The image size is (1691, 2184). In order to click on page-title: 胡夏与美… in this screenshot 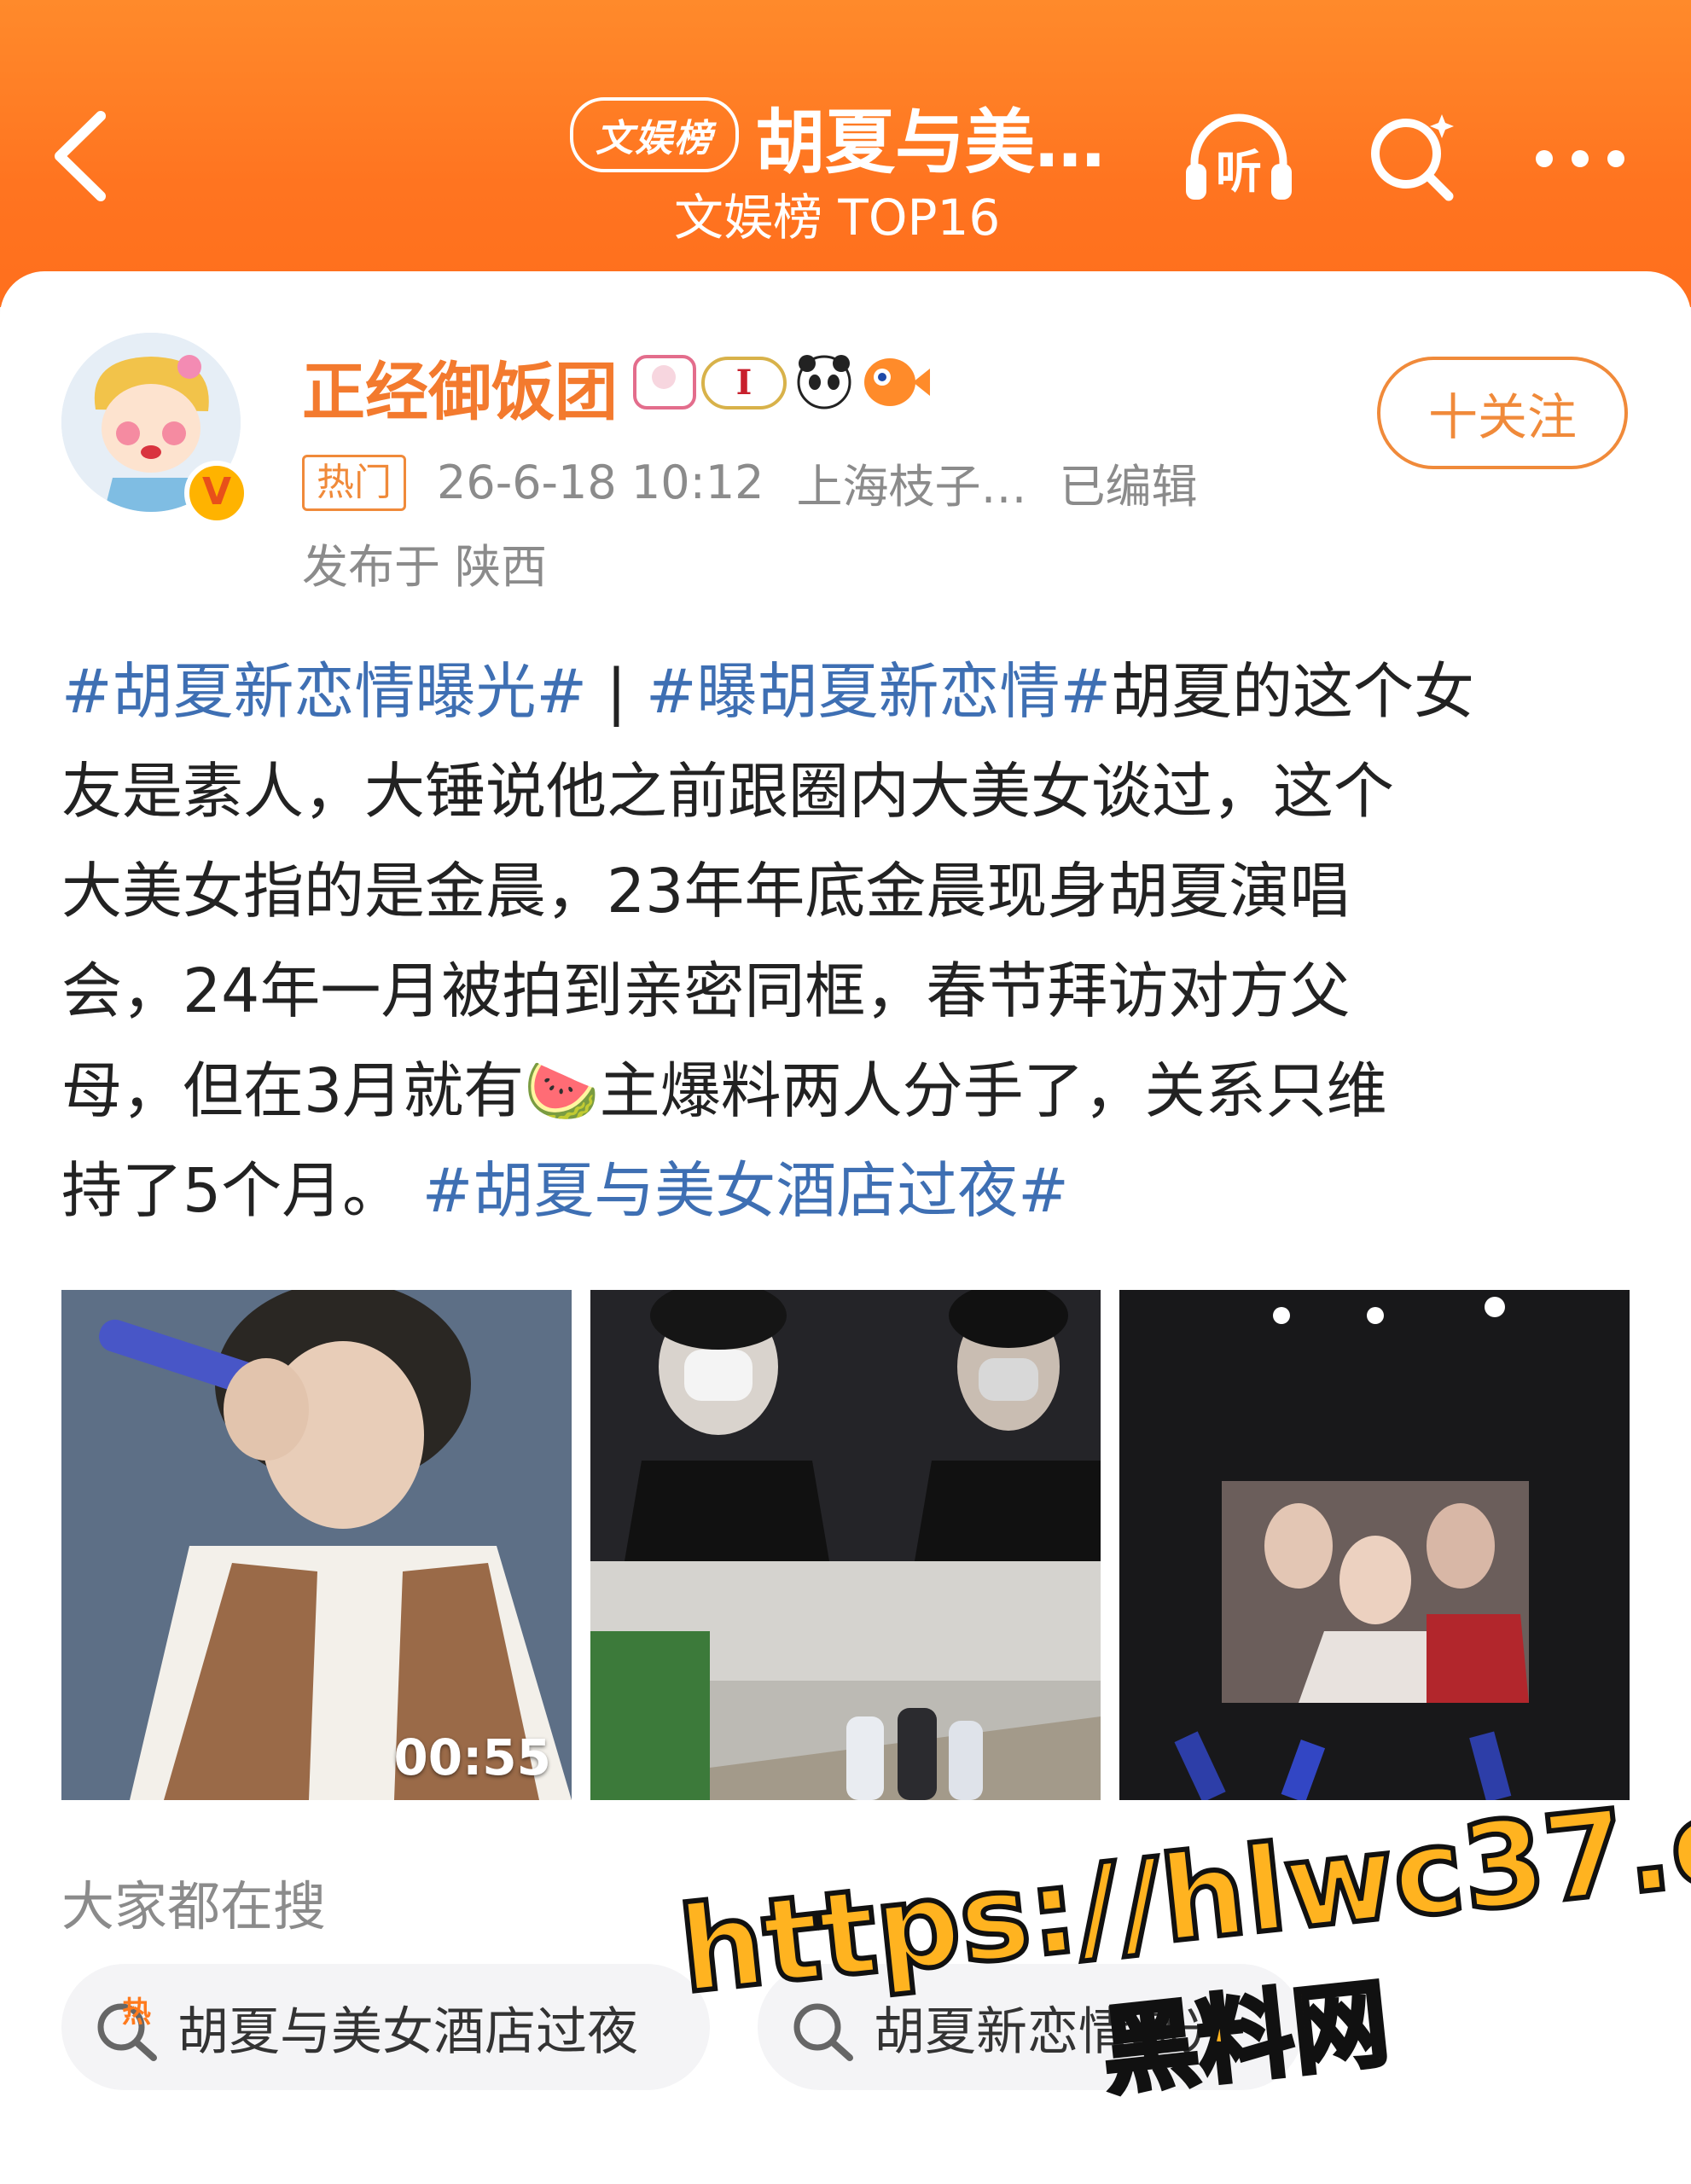, I will do `click(930, 142)`.